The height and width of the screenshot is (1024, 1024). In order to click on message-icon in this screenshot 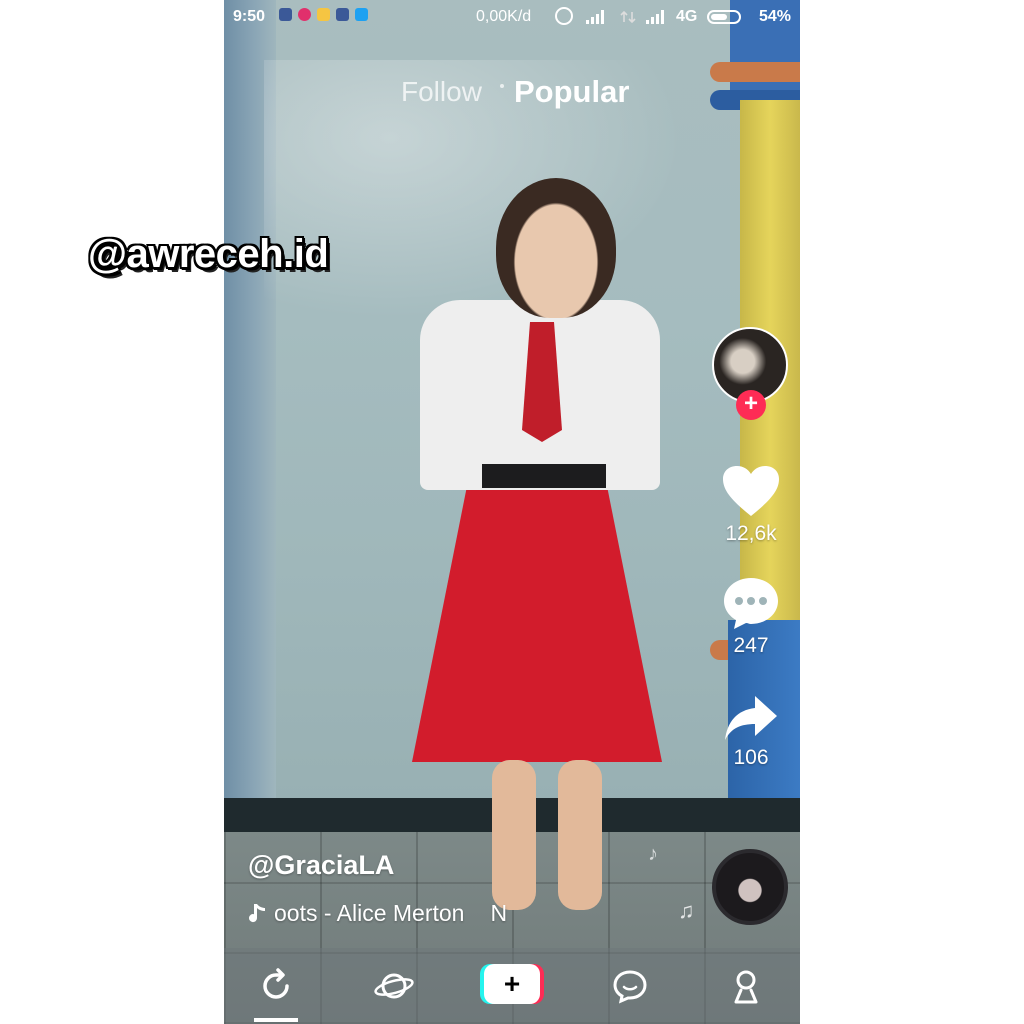, I will do `click(323, 14)`.